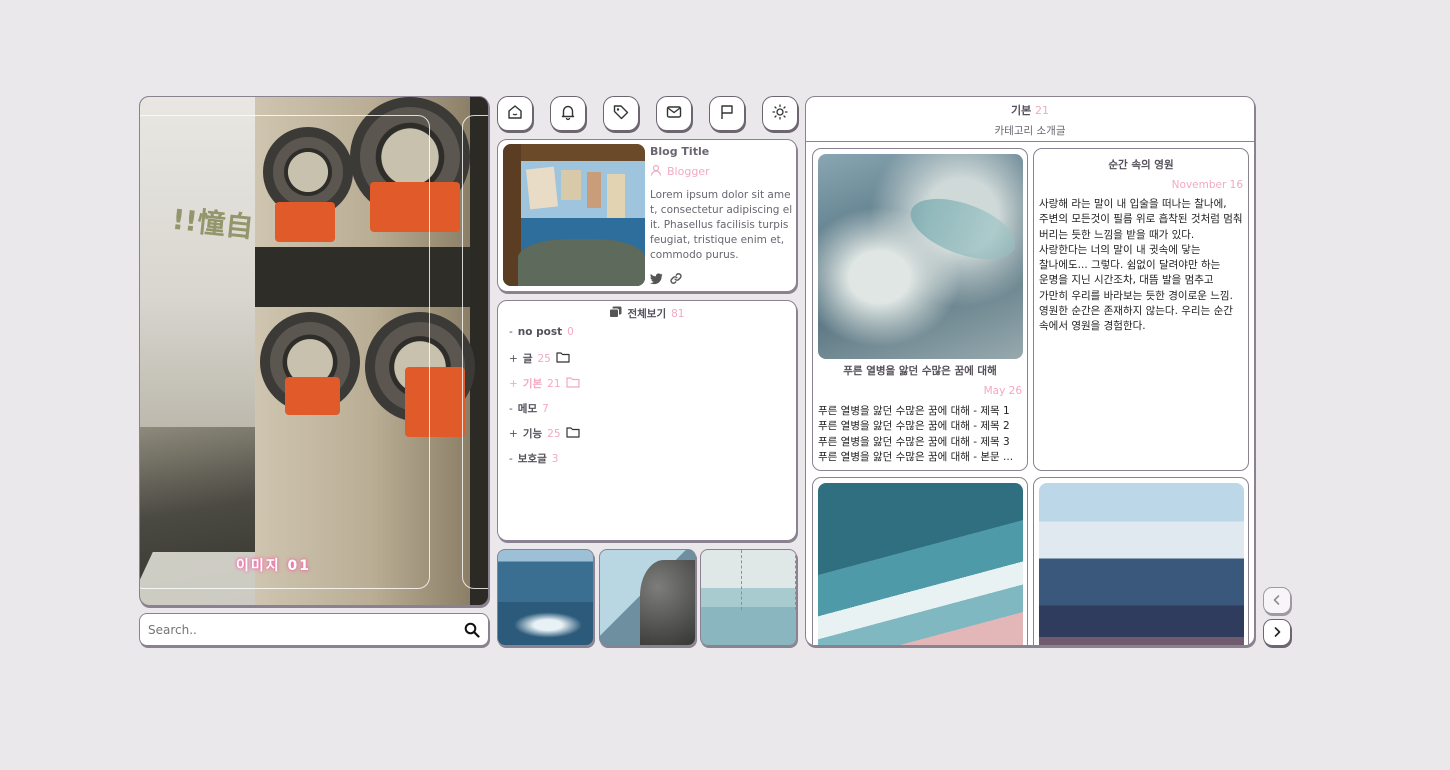  Describe the element at coordinates (545, 408) in the screenshot. I see `category-count: 7` at that location.